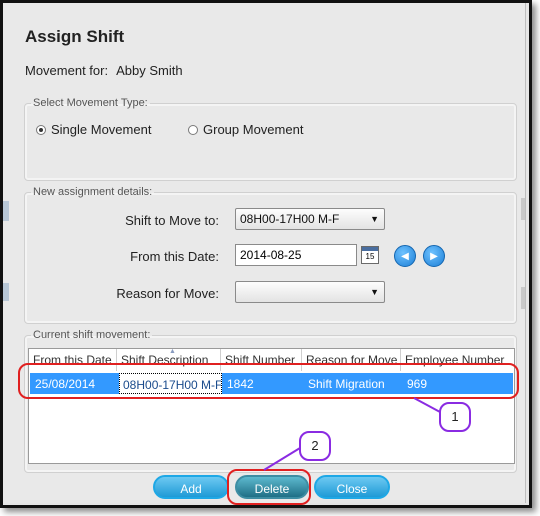  I want to click on callout-lines, so click(352, 434).